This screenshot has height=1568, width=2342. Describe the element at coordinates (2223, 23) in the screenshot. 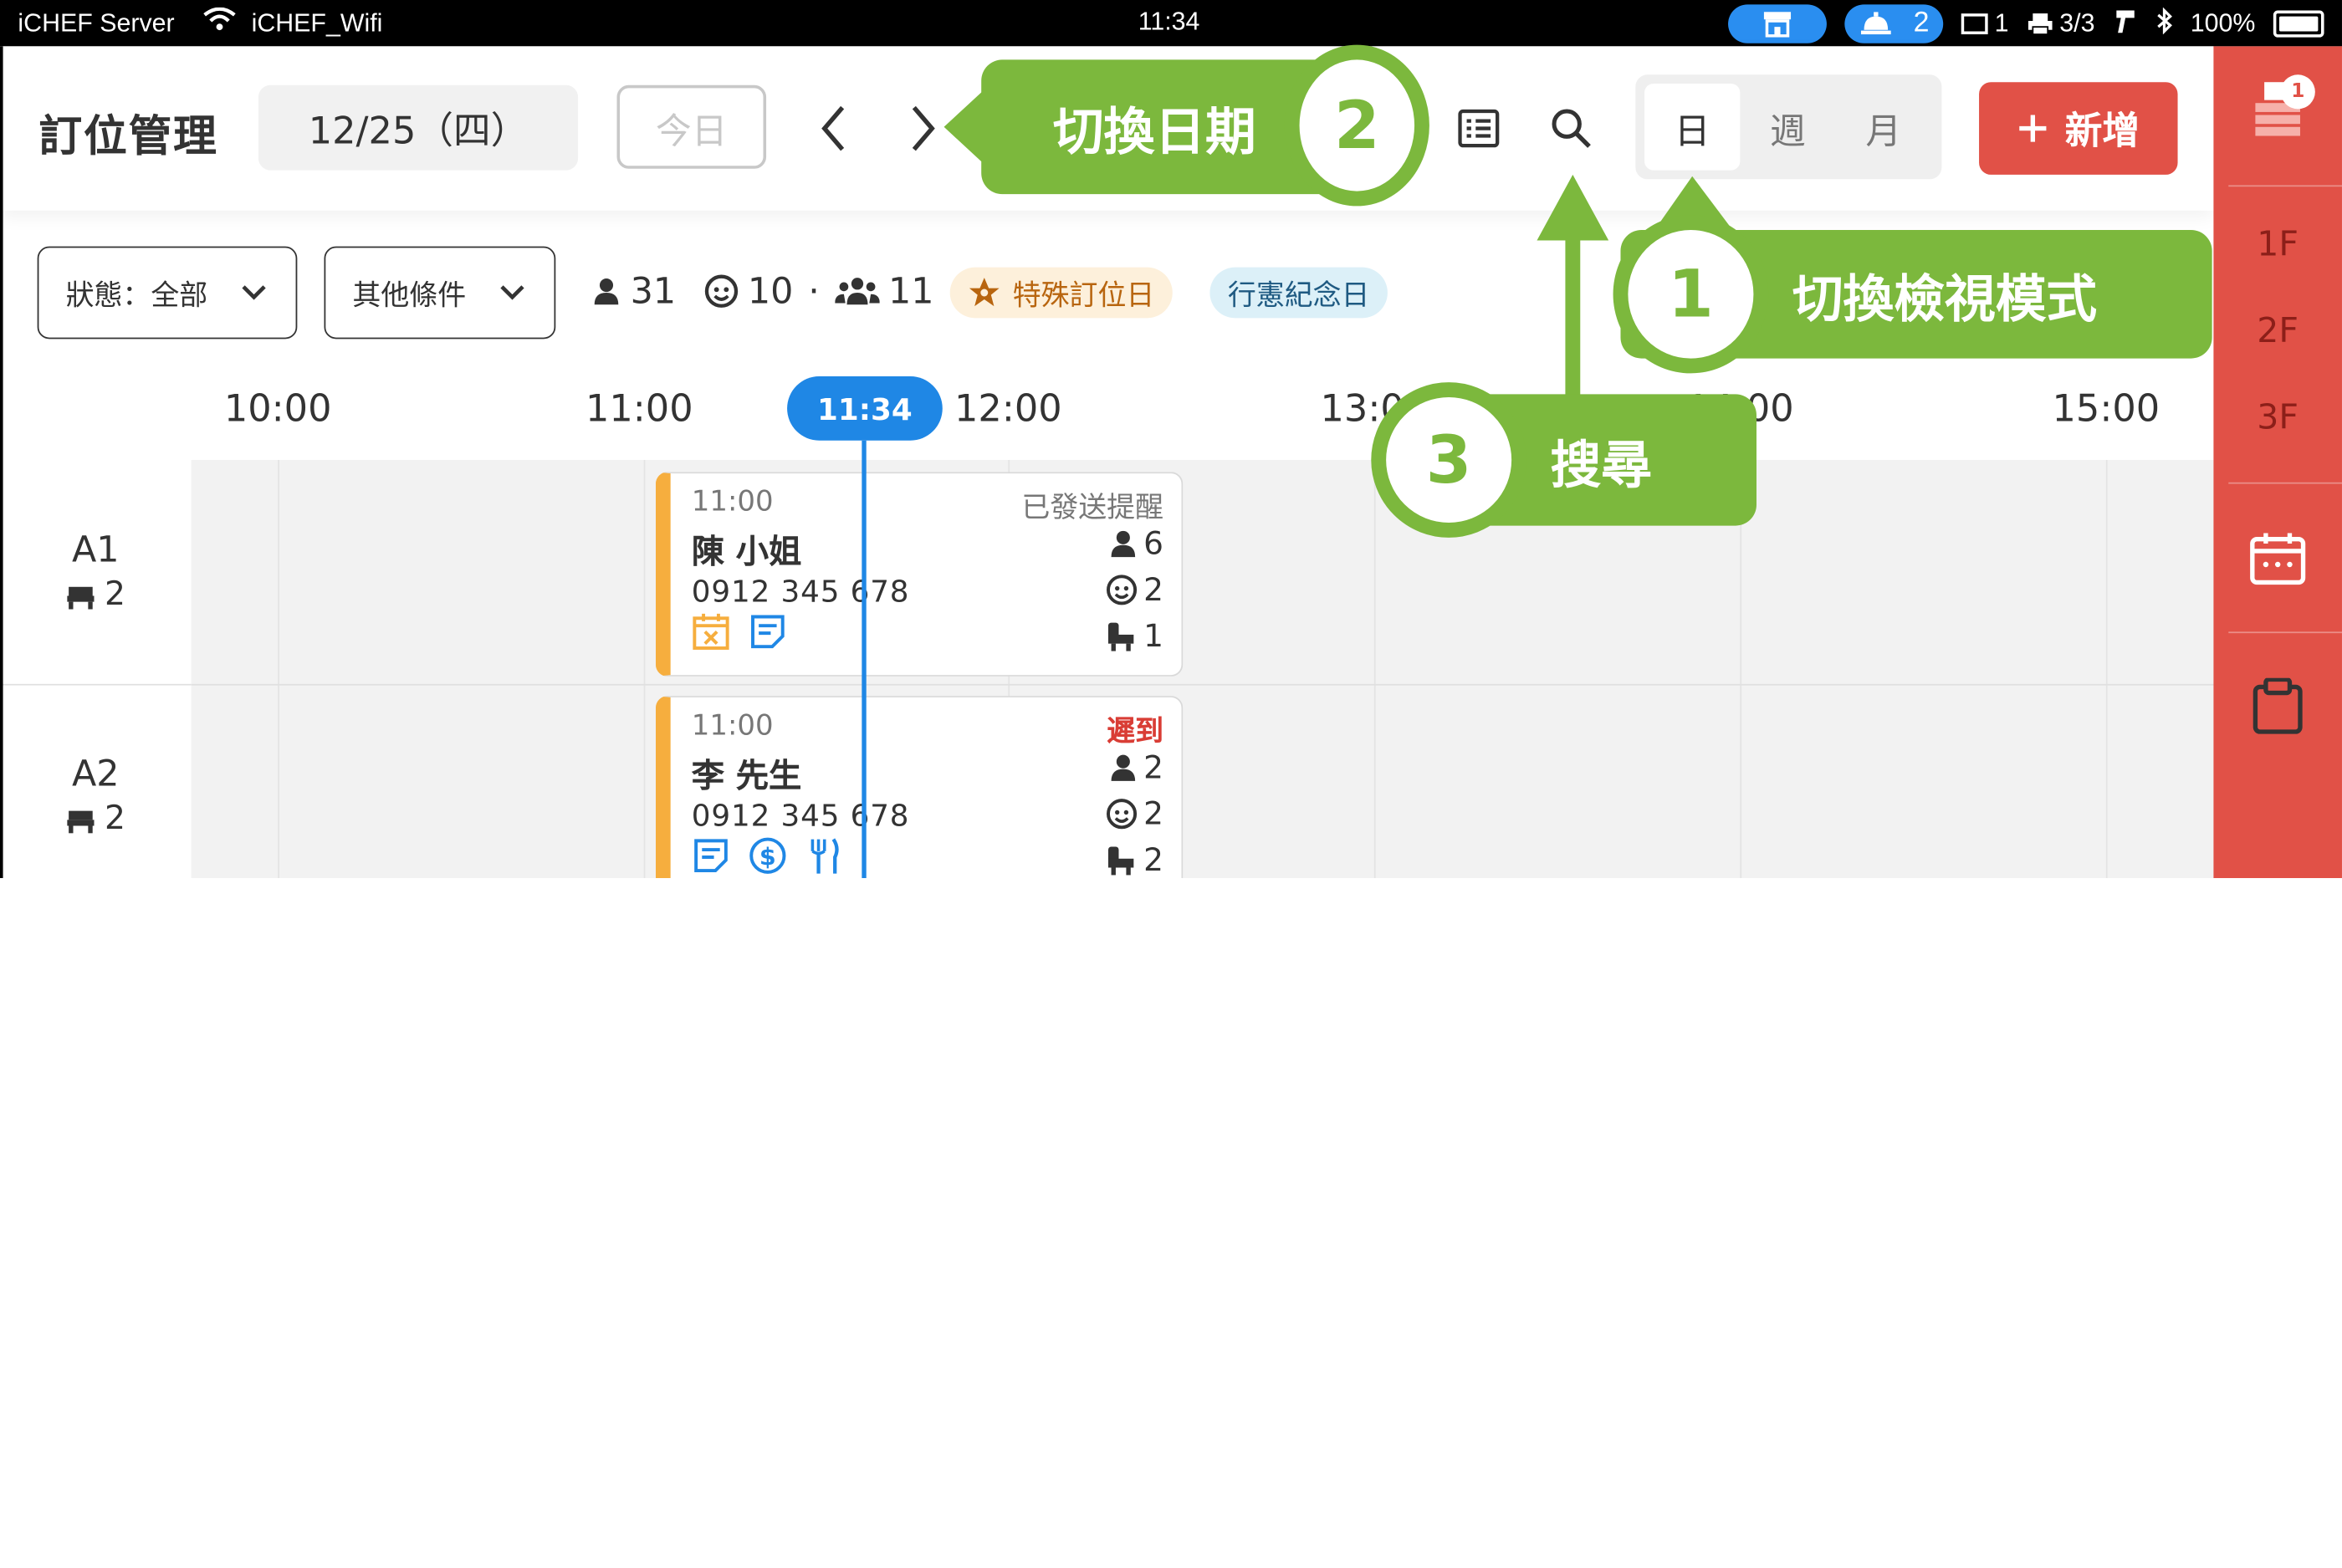

I see `battery-level: 100%` at that location.